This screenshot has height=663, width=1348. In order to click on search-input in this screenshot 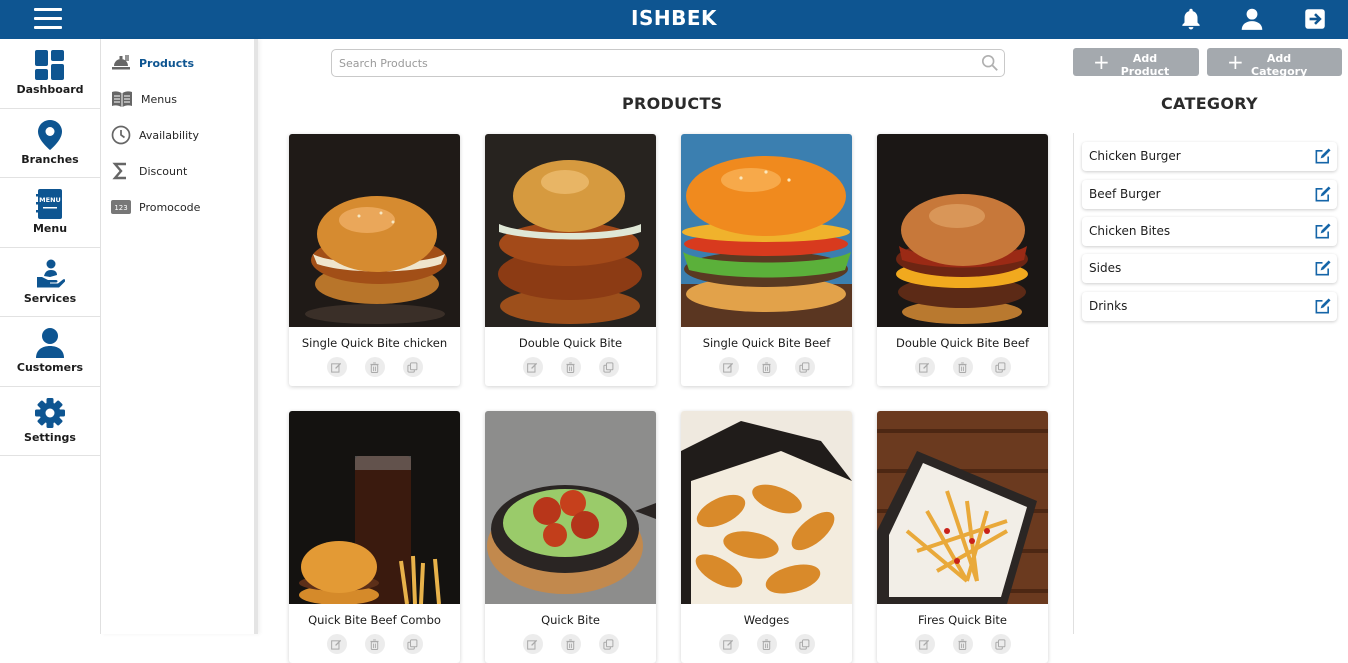, I will do `click(642, 63)`.